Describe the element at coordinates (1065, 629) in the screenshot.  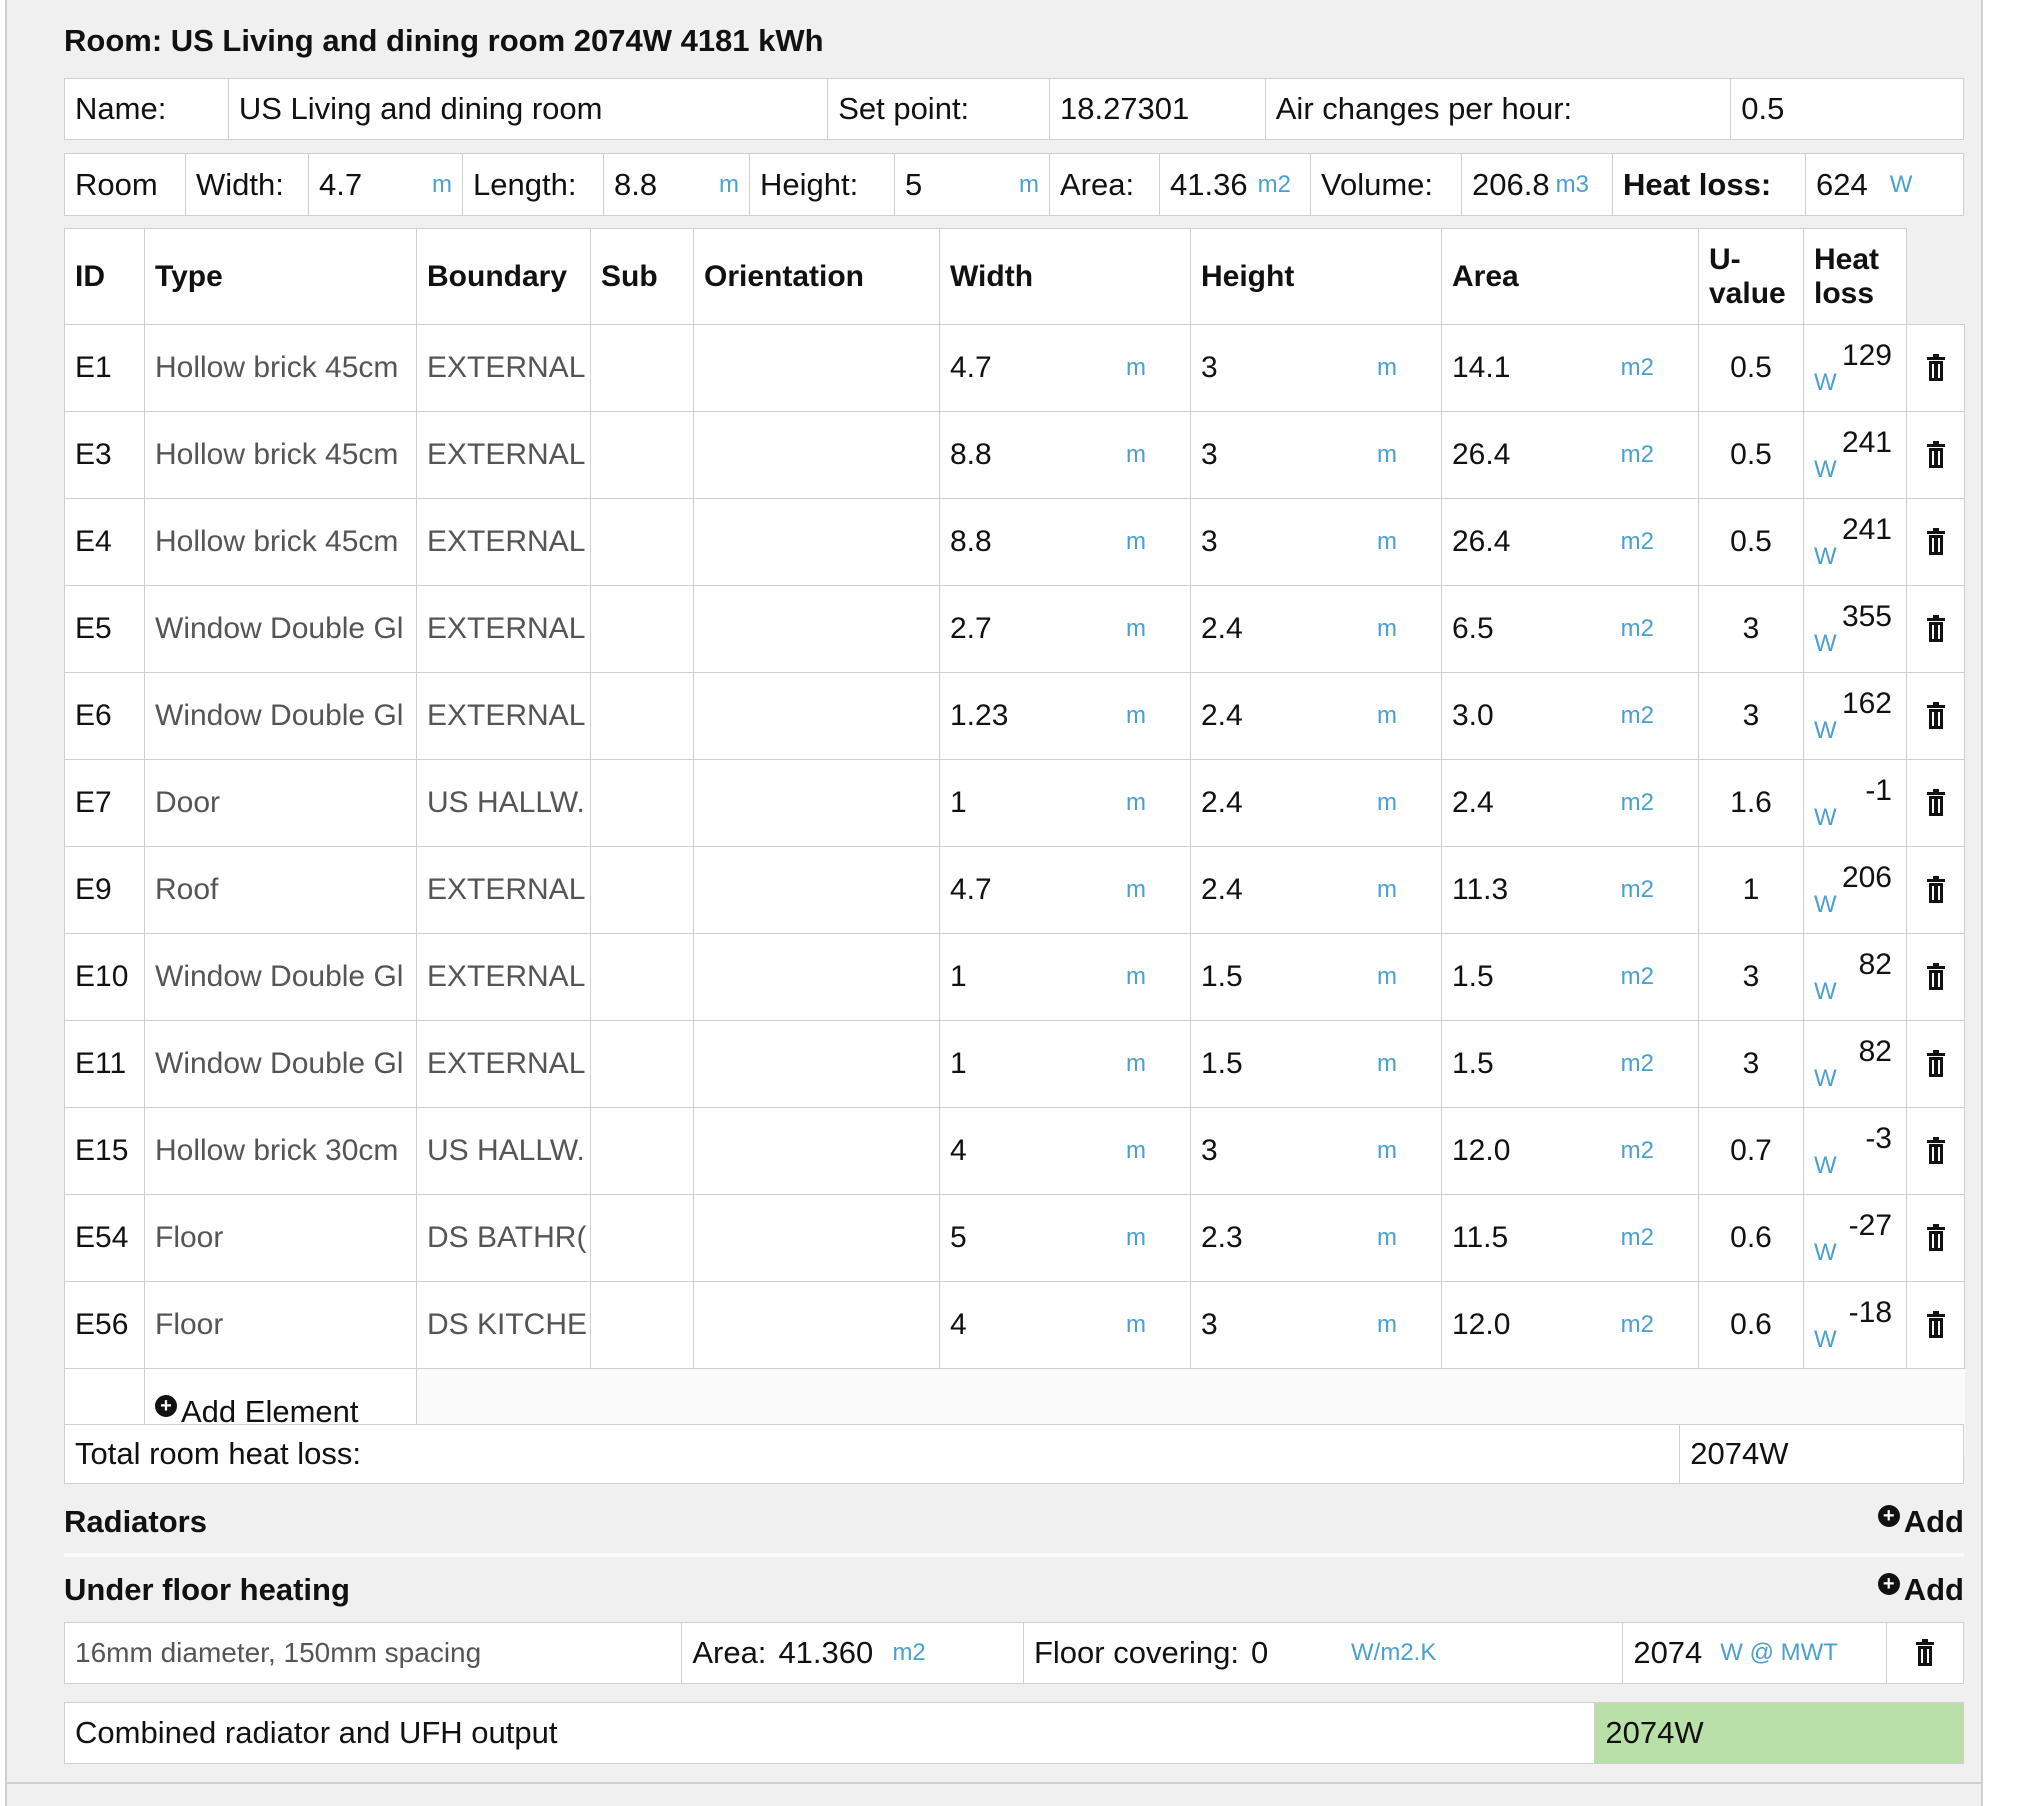
I see `element-width-input: 2.7 m` at that location.